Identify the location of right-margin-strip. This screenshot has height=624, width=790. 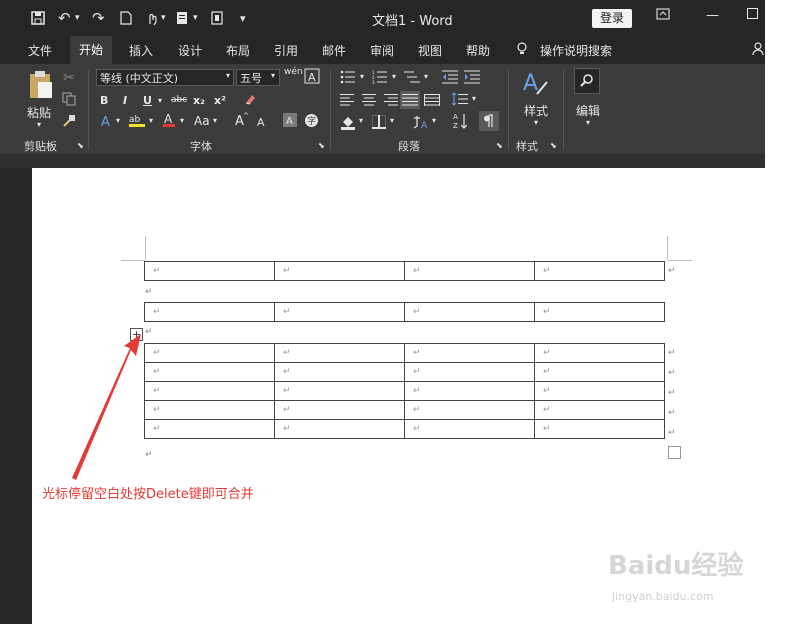
(777, 312).